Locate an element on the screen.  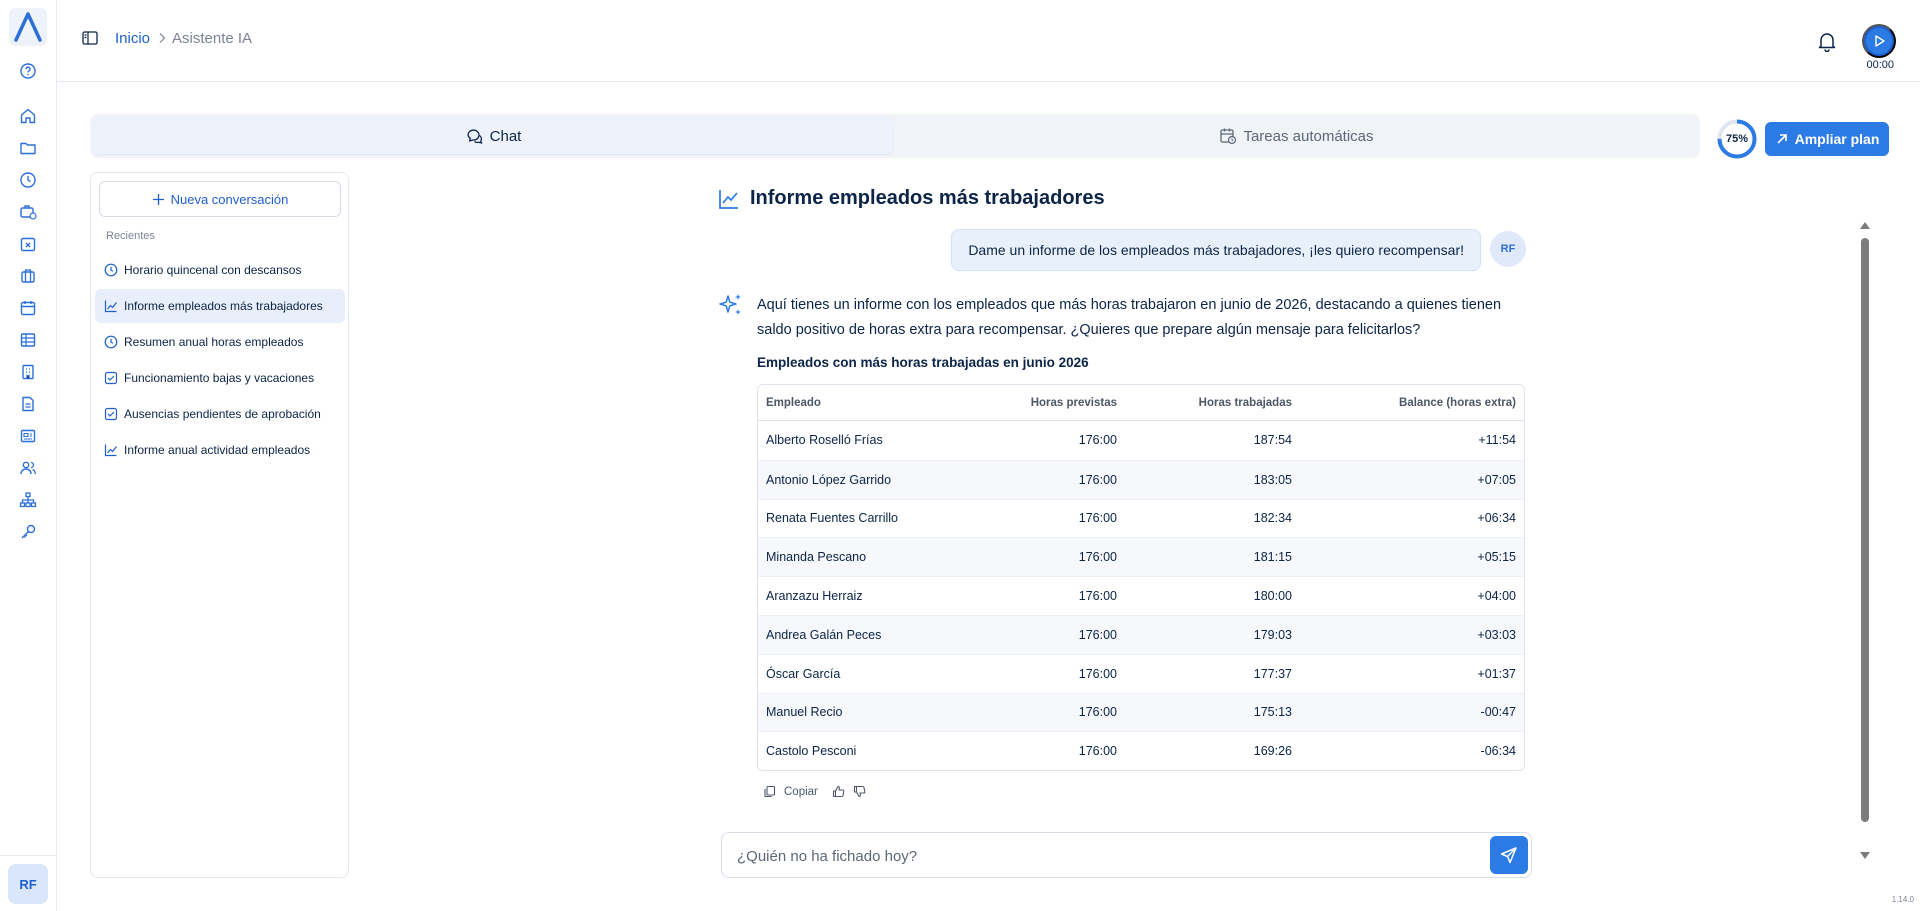
column-header: Horas trabajadas is located at coordinates (1212, 403).